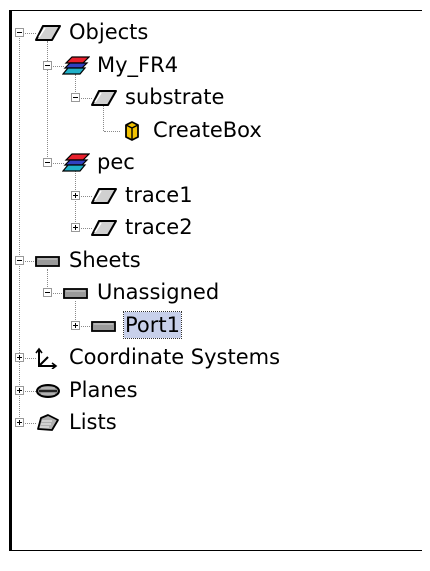 The height and width of the screenshot is (571, 430). Describe the element at coordinates (132, 131) in the screenshot. I see `create-box-command-icon` at that location.